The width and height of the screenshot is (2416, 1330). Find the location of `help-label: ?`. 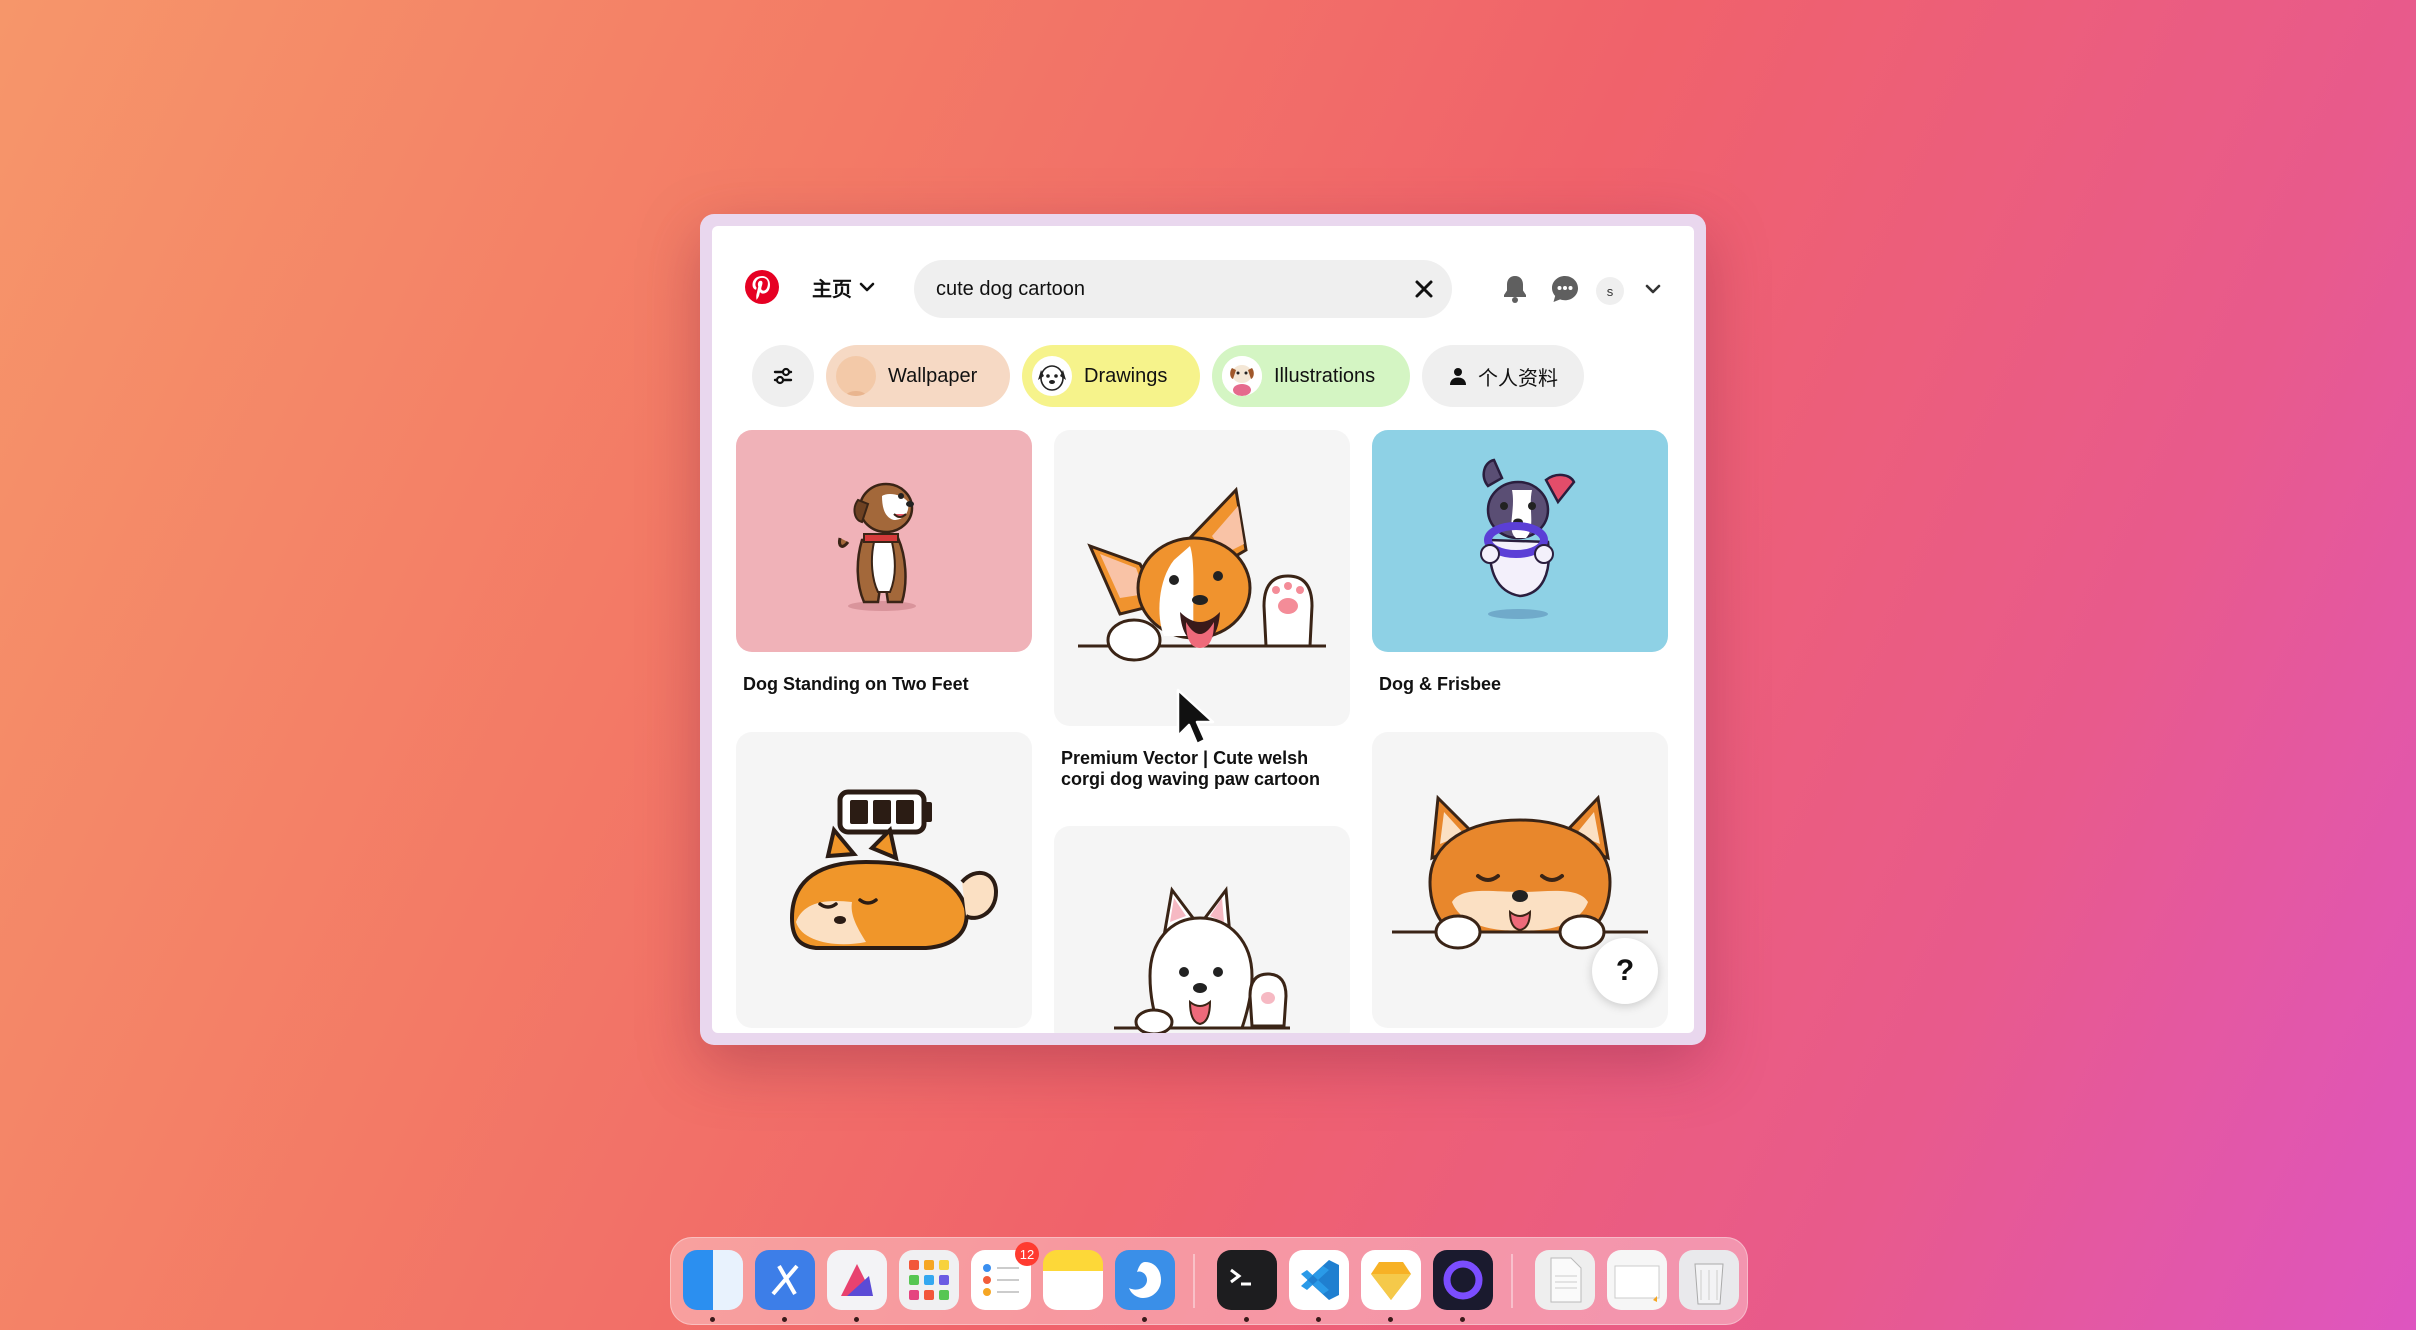

help-label: ? is located at coordinates (1625, 970).